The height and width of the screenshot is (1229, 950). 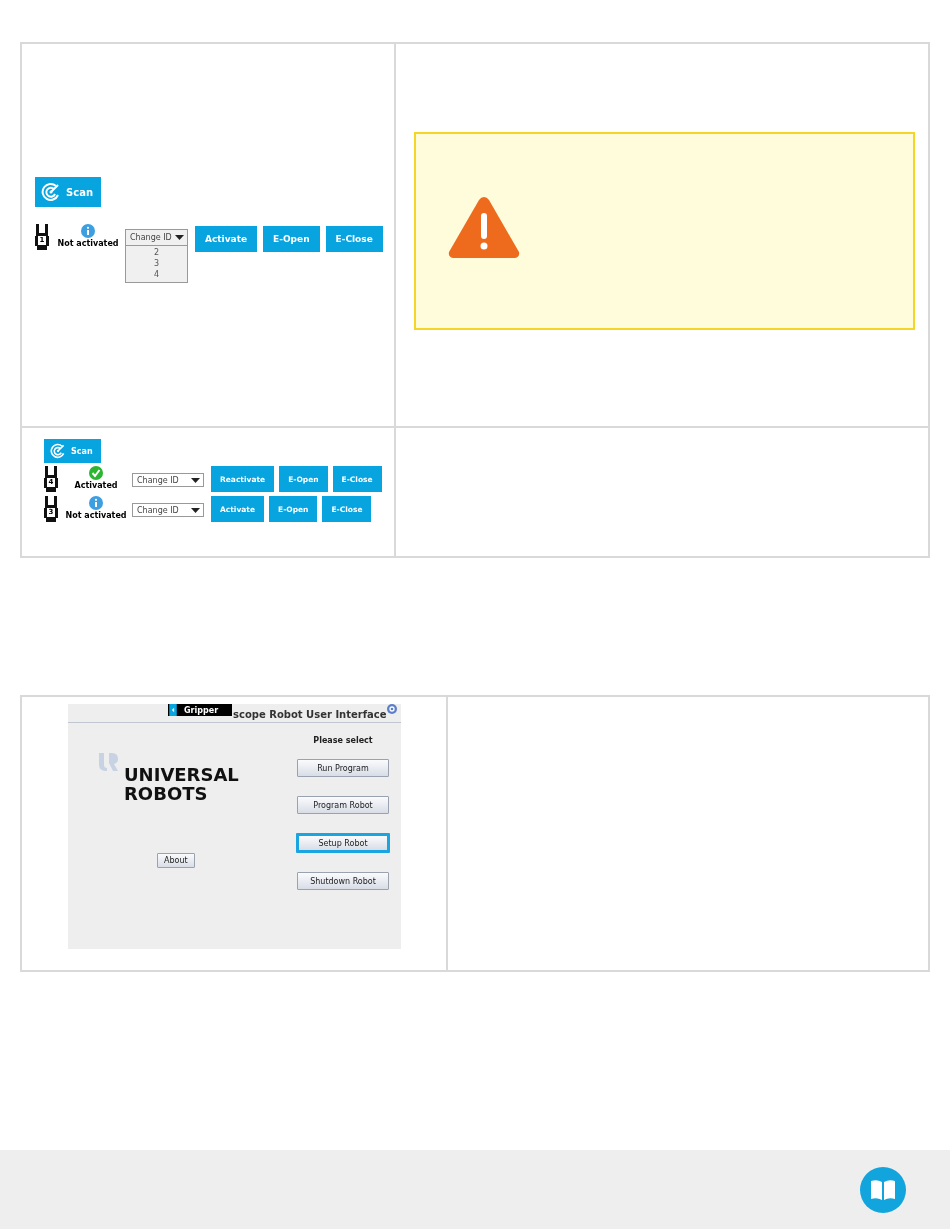 What do you see at coordinates (96, 485) in the screenshot?
I see `status-label: Activated` at bounding box center [96, 485].